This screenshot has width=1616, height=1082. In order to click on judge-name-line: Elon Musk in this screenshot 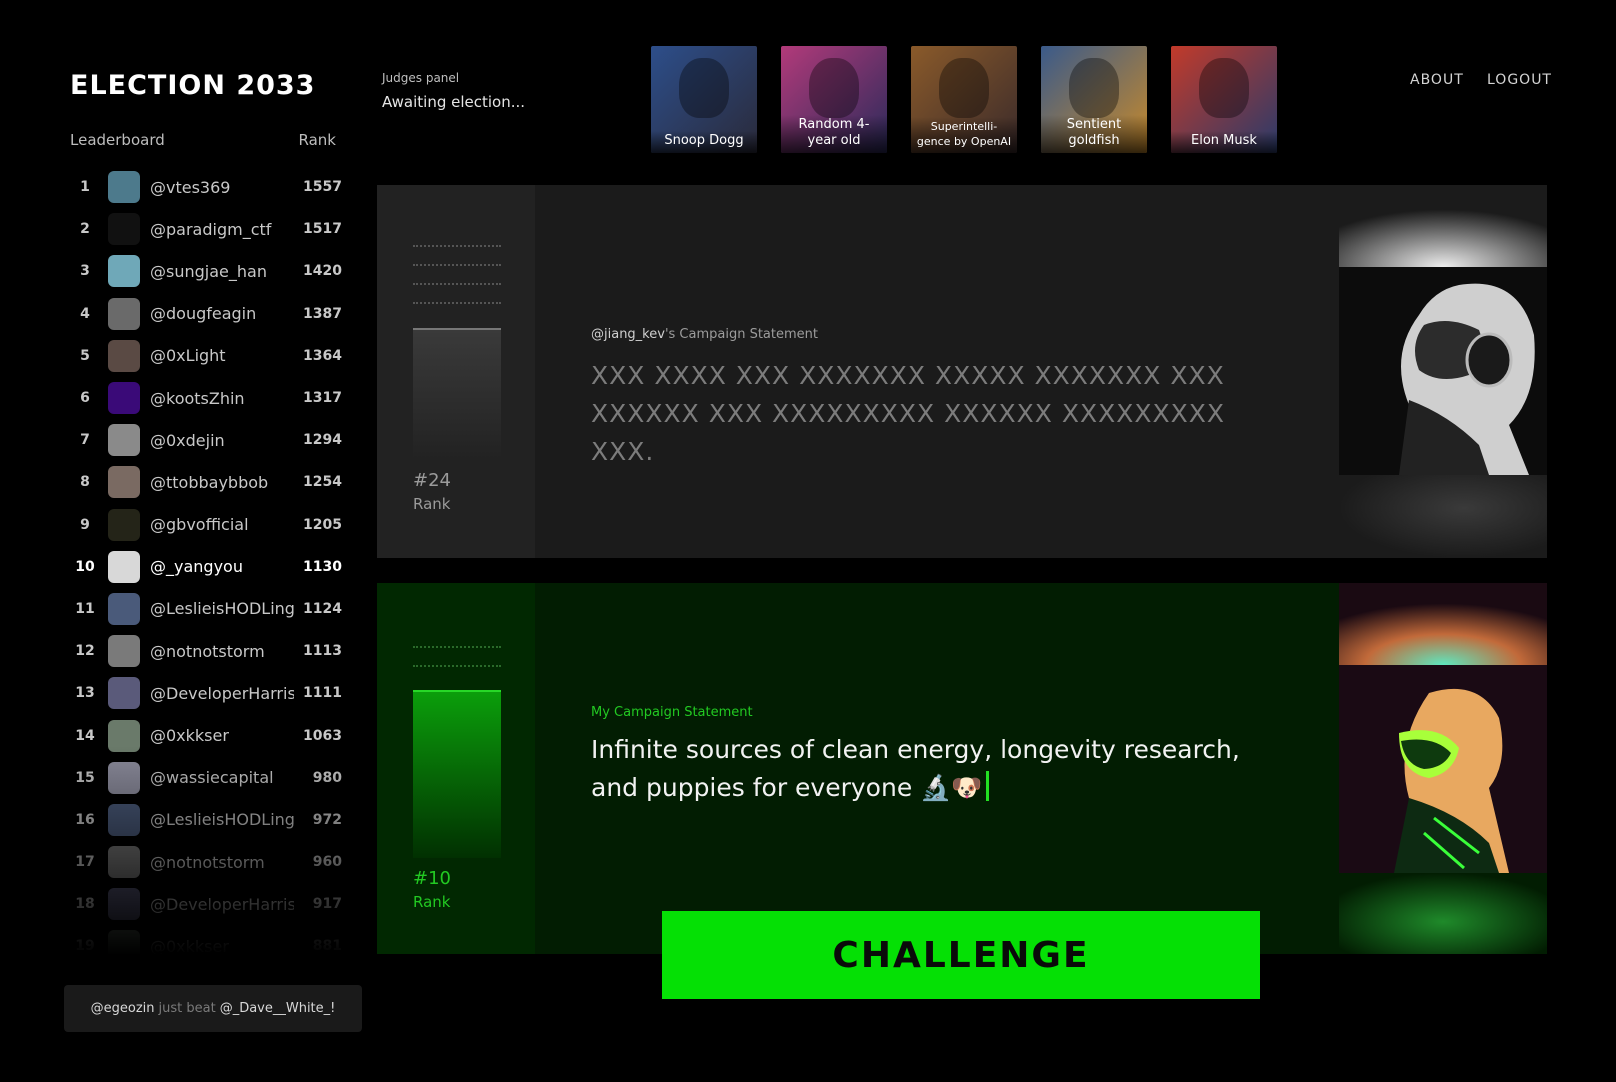, I will do `click(1224, 140)`.